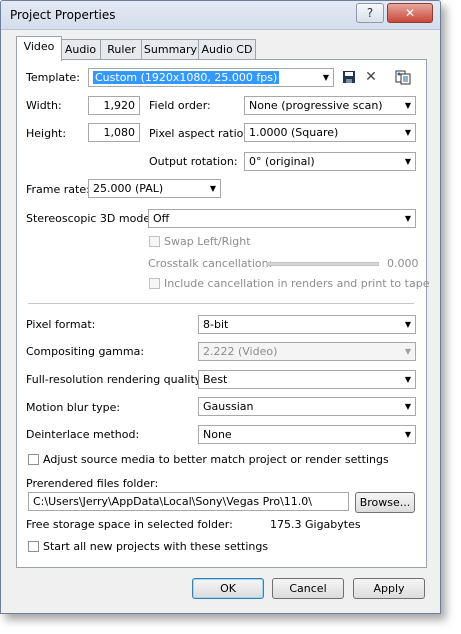 The height and width of the screenshot is (634, 461). Describe the element at coordinates (73, 407) in the screenshot. I see `motion-blur-label: Motion blur type:` at that location.